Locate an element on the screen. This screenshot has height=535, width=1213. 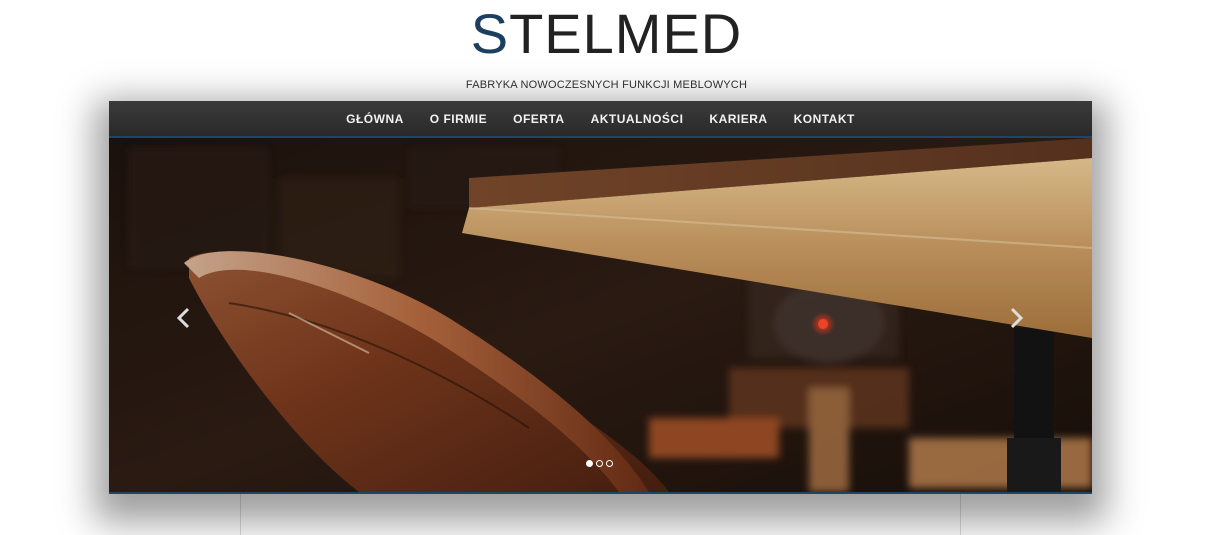
slider-pagination is located at coordinates (599, 463).